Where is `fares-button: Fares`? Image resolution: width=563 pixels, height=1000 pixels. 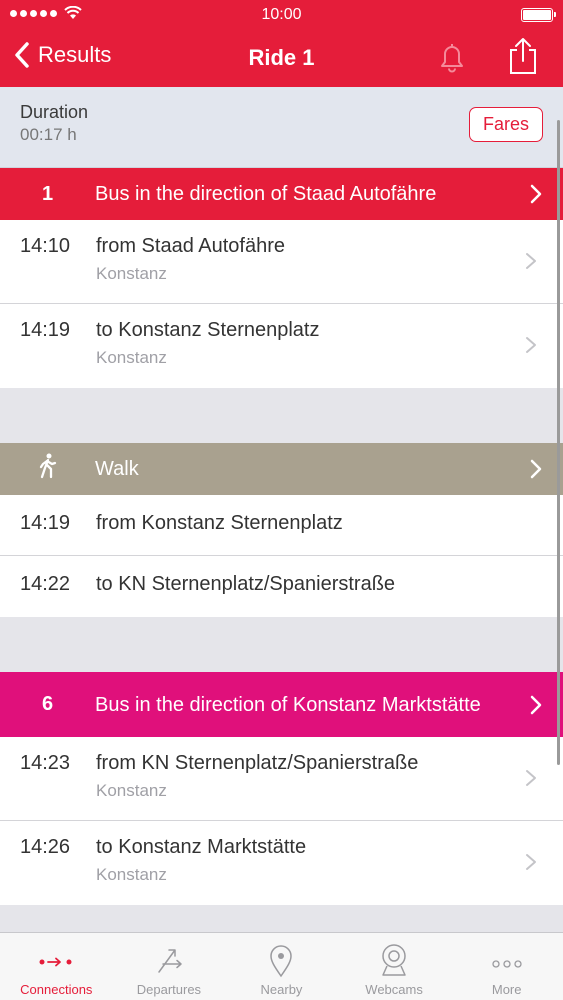
fares-button: Fares is located at coordinates (506, 124).